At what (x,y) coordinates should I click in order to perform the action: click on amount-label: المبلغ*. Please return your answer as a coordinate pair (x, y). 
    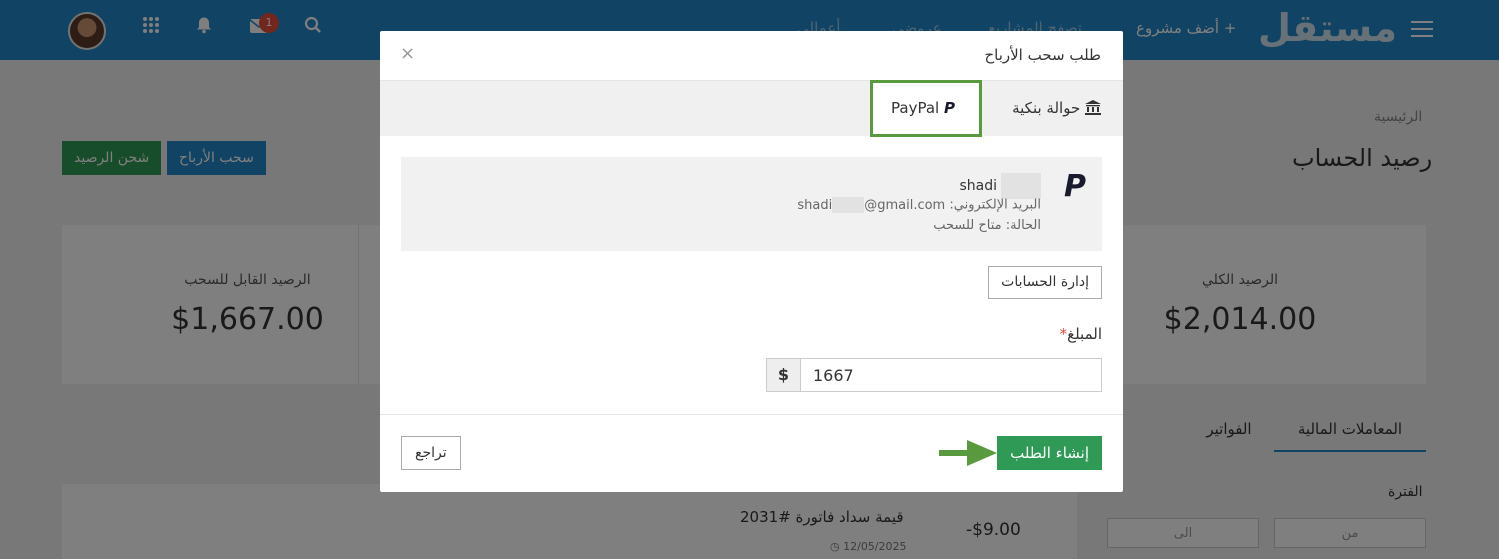
    Looking at the image, I should click on (1081, 334).